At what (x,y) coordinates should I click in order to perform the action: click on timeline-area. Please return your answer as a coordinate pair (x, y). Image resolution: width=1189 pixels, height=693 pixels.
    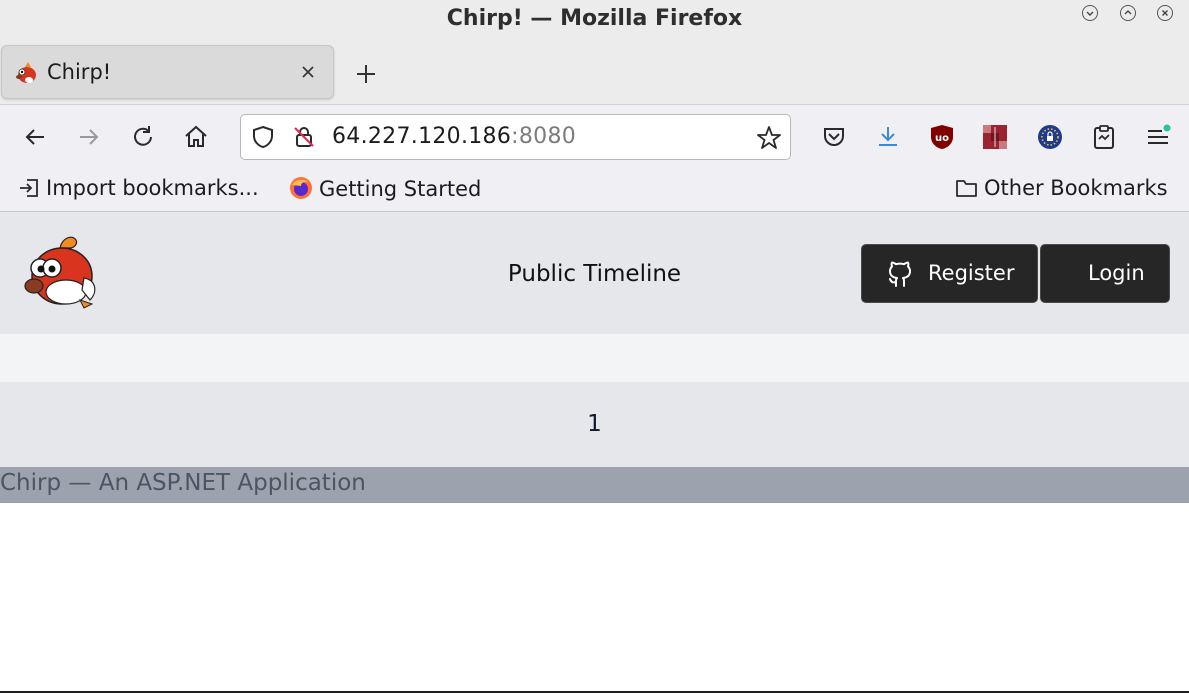
    Looking at the image, I should click on (594, 358).